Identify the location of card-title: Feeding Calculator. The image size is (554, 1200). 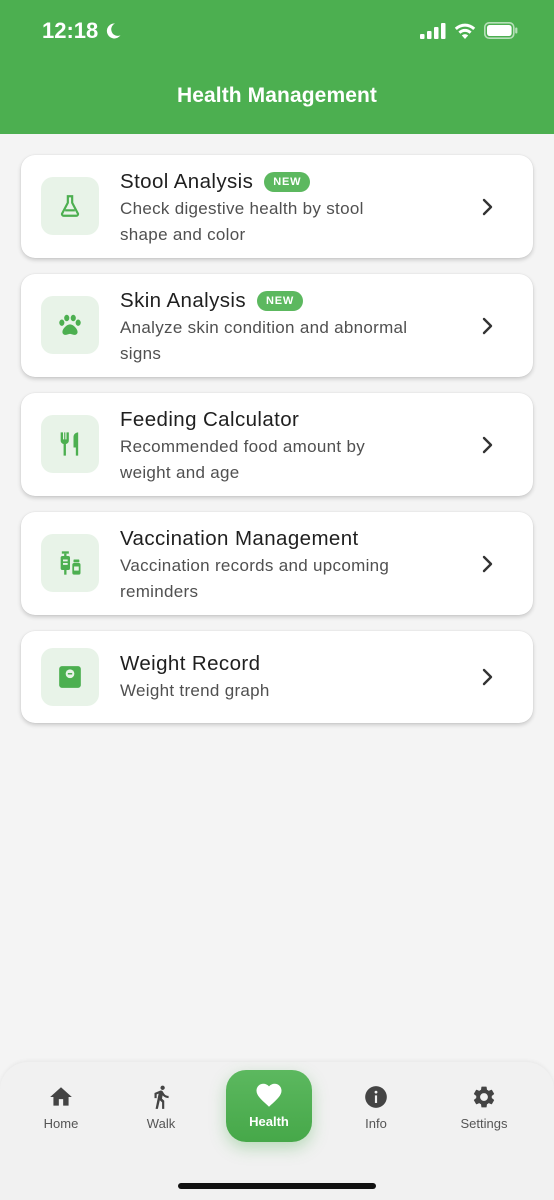
(210, 419).